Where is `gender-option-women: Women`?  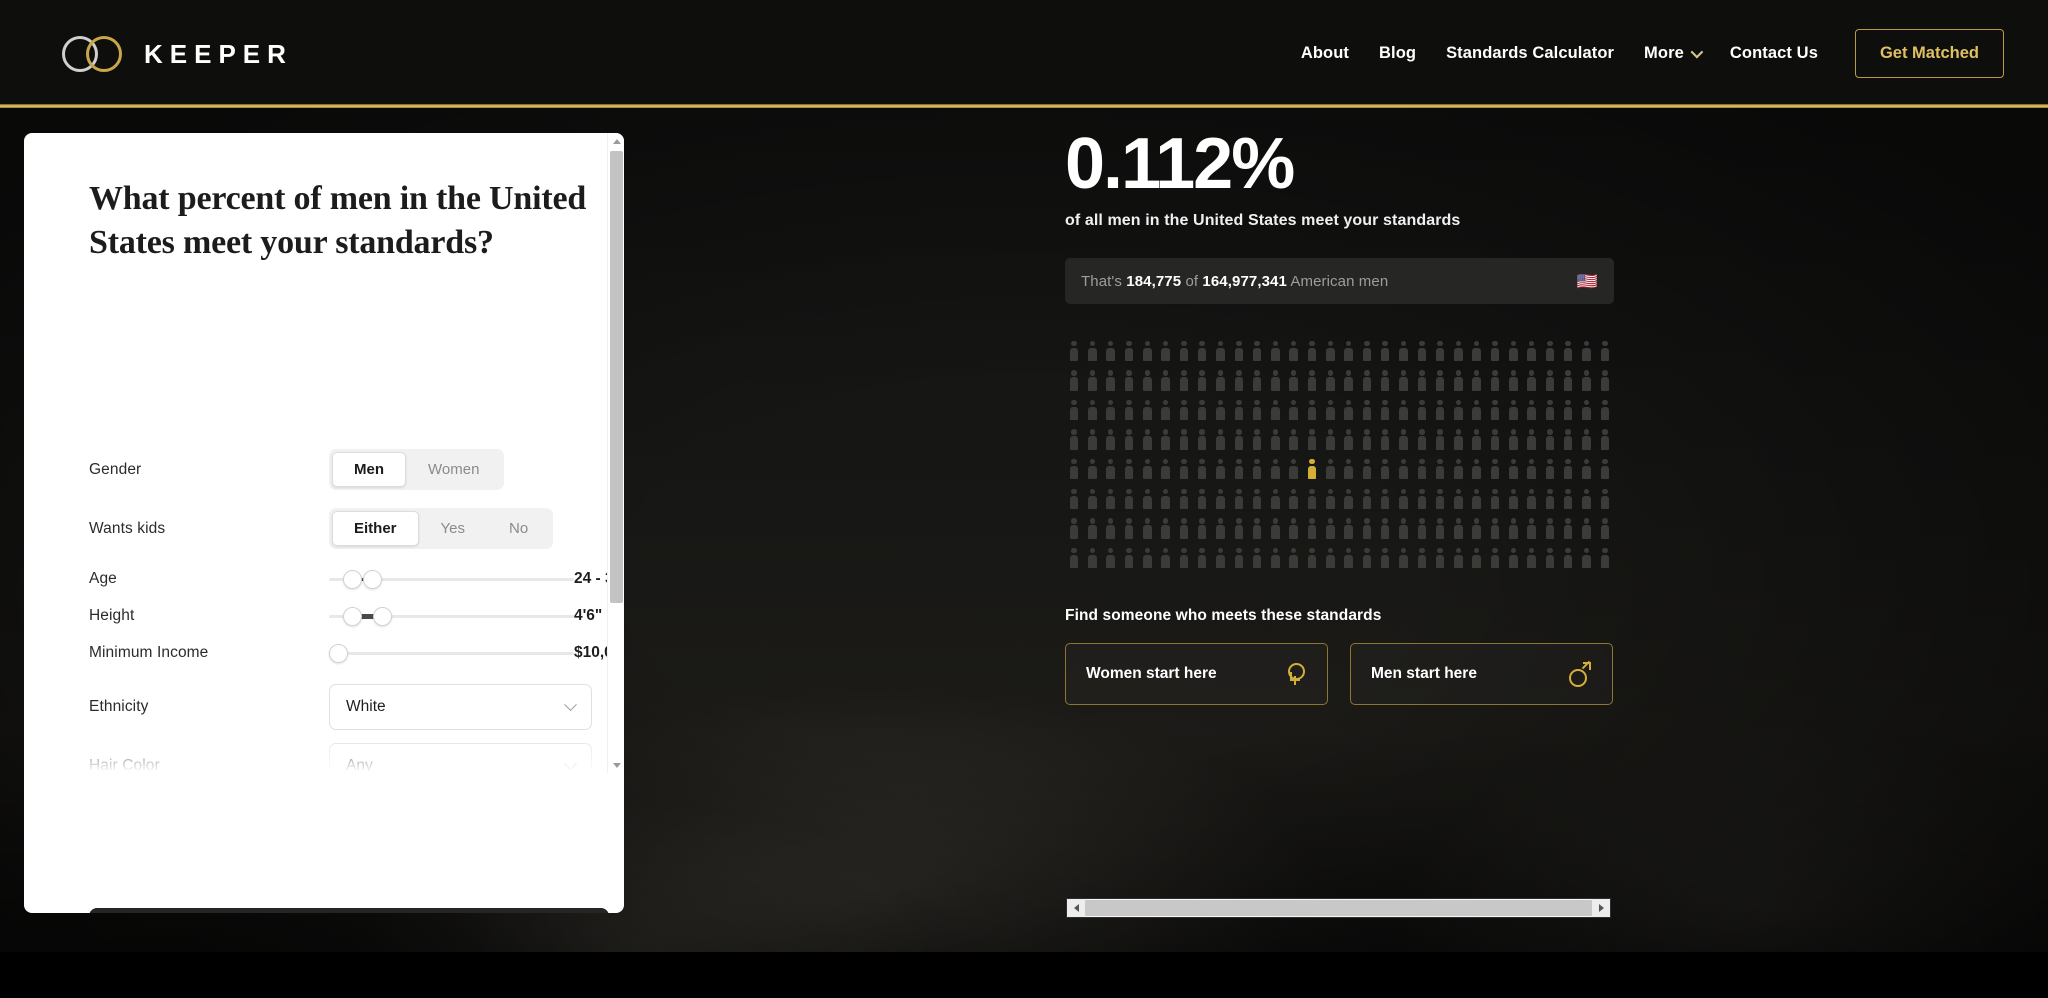
gender-option-women: Women is located at coordinates (453, 469).